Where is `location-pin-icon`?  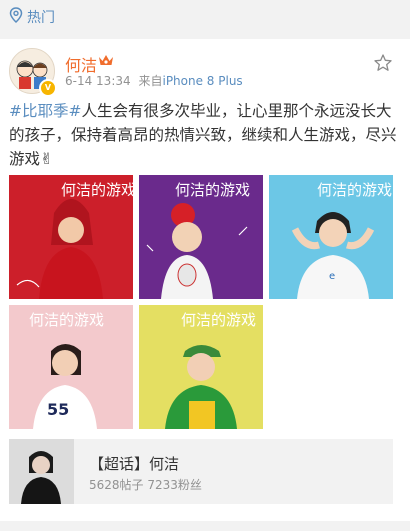 location-pin-icon is located at coordinates (16, 15).